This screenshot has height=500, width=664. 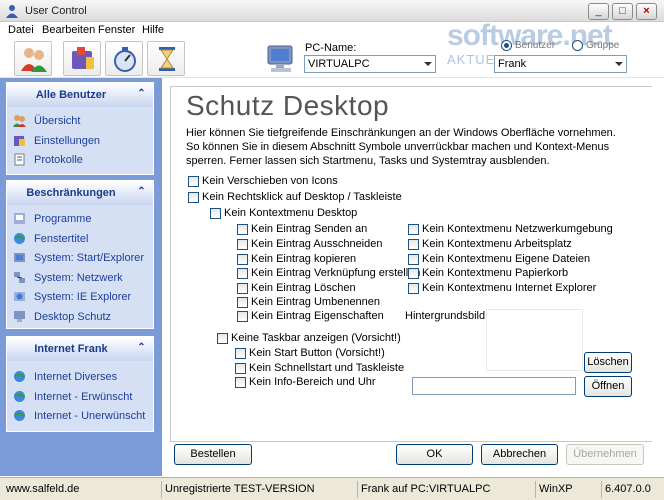 What do you see at coordinates (428, 64) in the screenshot?
I see `chevron-down-icon` at bounding box center [428, 64].